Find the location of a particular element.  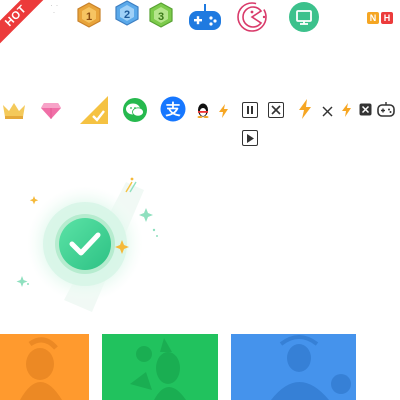

svg-text: 支 is located at coordinates (172, 110).